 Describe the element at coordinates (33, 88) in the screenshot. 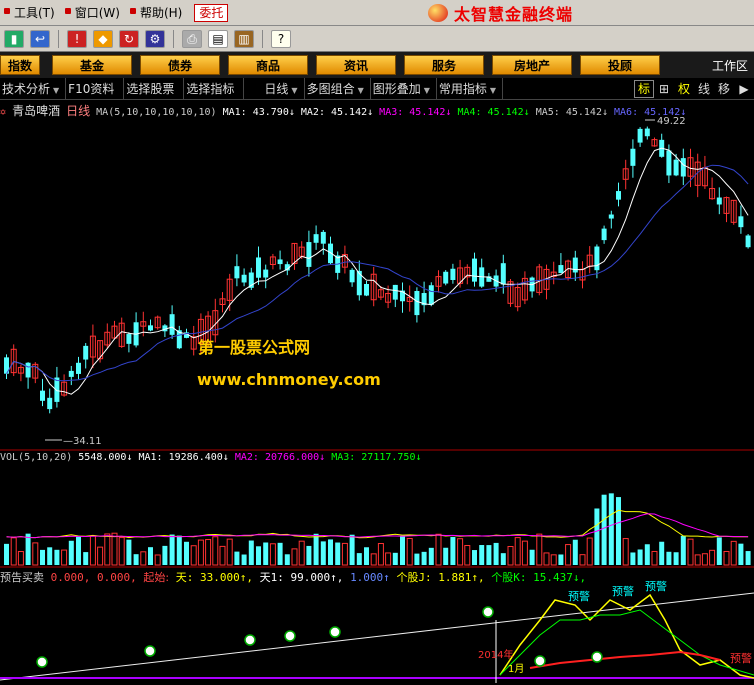

I see `tab-tech-analysis: 技术分析` at that location.